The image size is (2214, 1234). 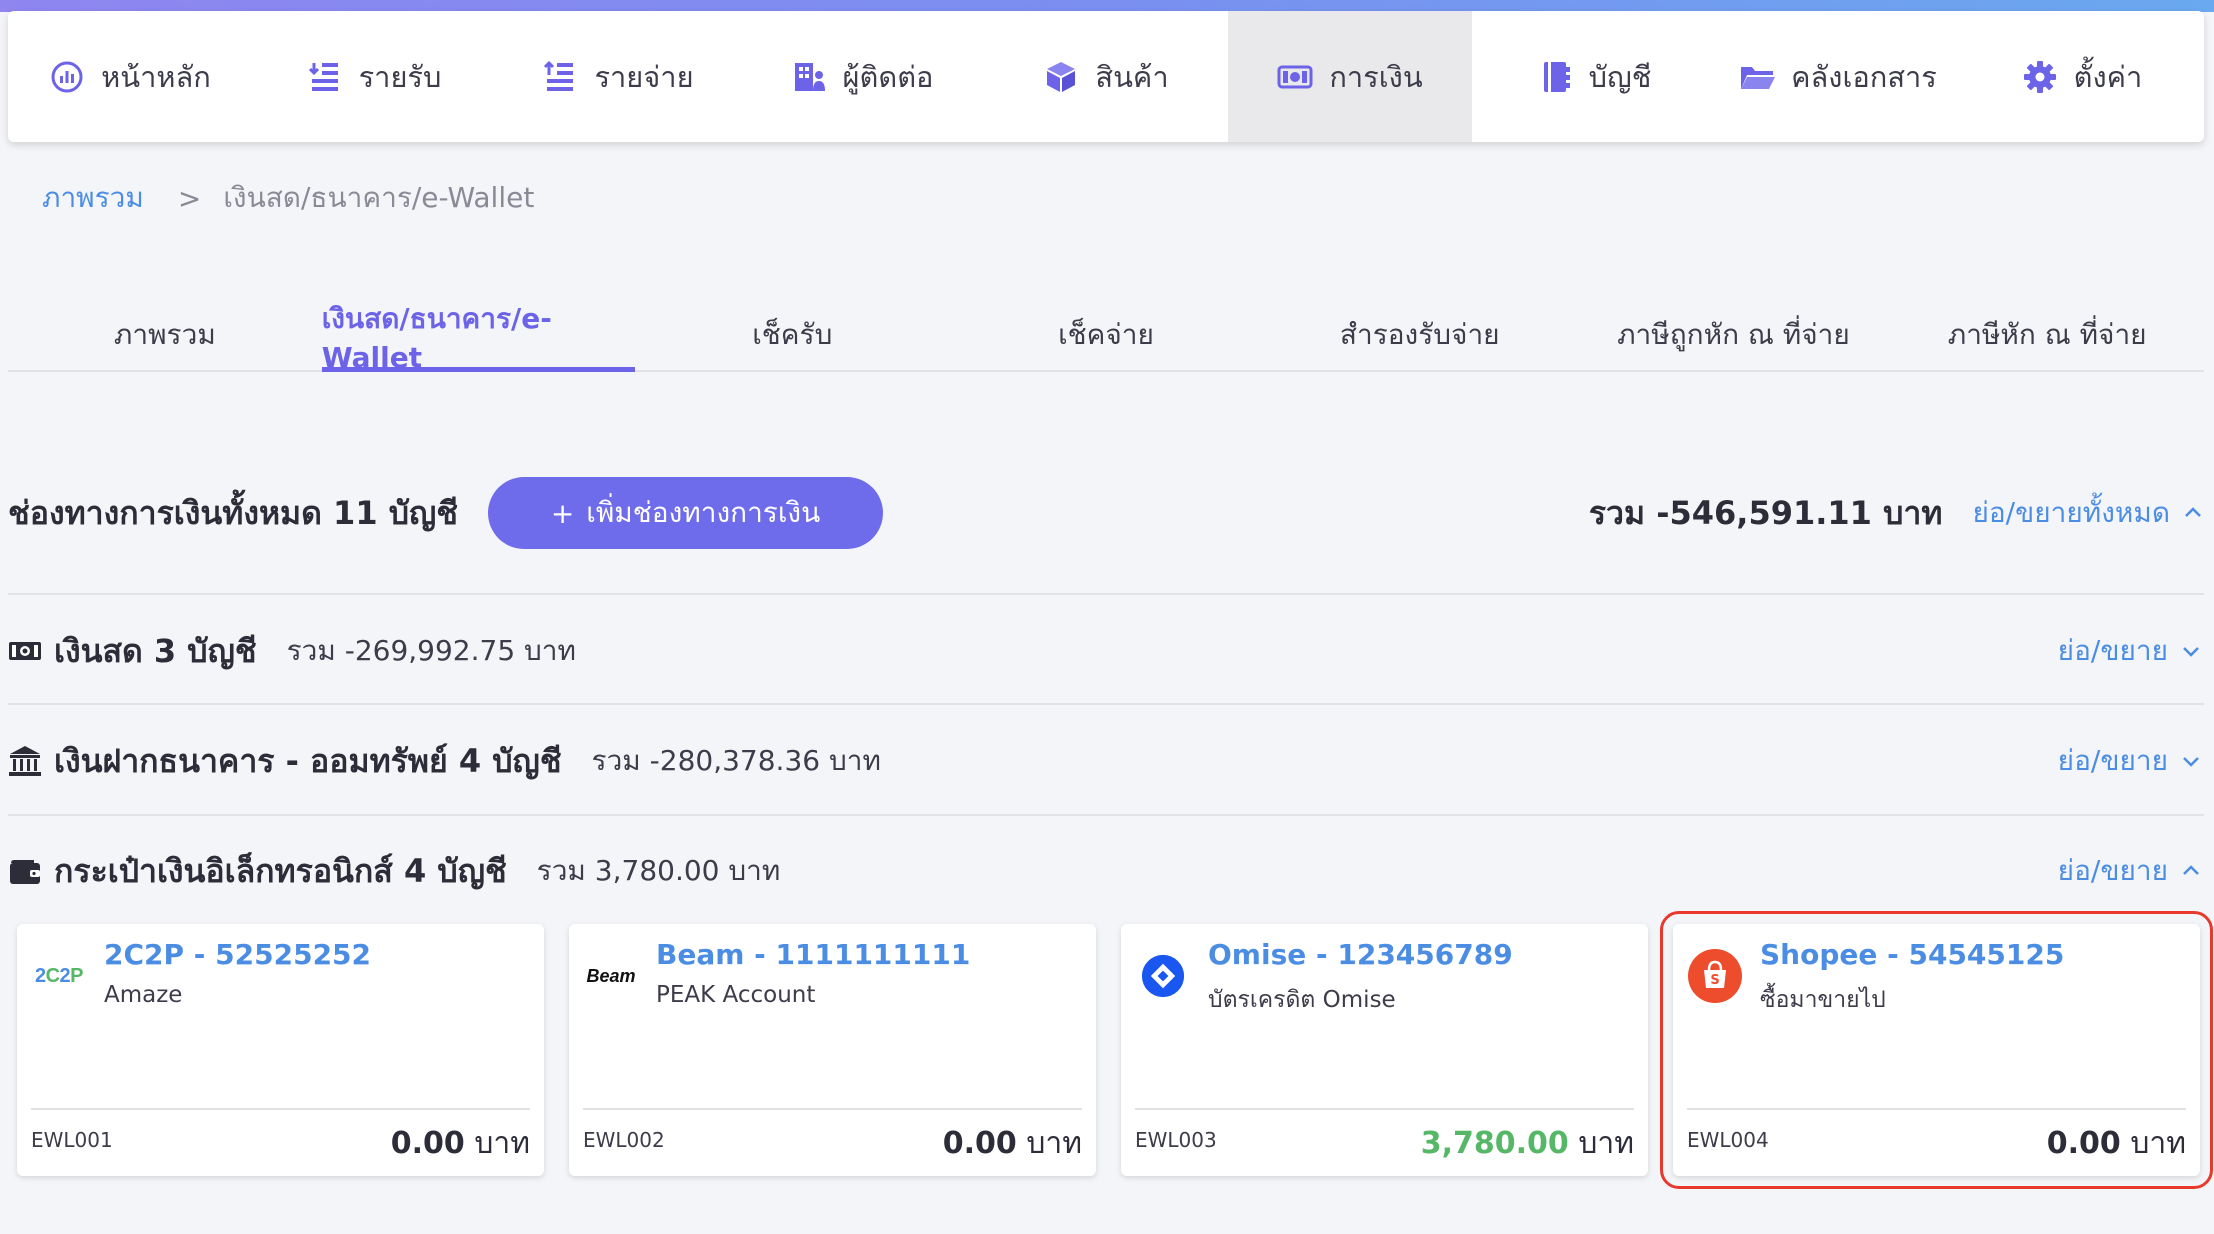 What do you see at coordinates (1132, 76) in the screenshot?
I see `nav-label: สินค้า` at bounding box center [1132, 76].